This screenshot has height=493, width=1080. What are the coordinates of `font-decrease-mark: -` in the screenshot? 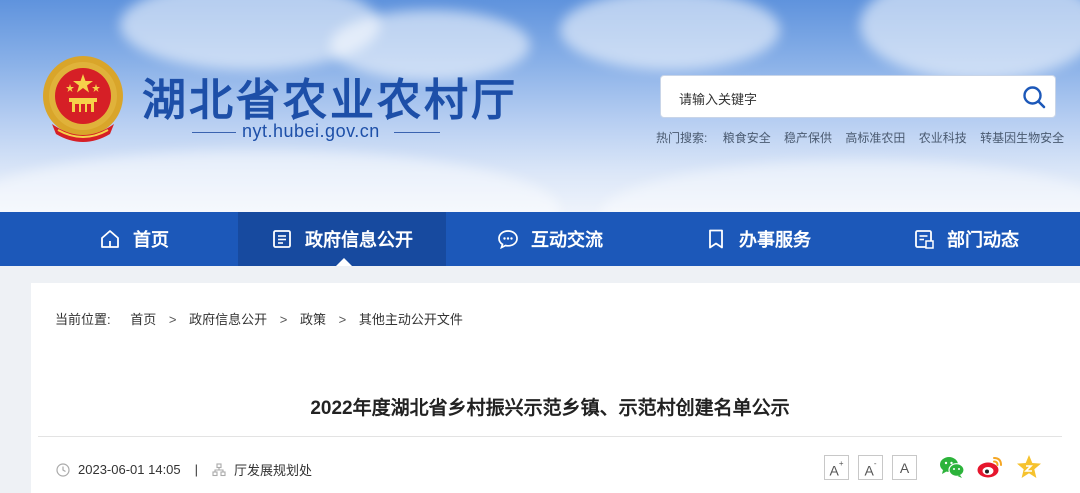 It's located at (875, 463).